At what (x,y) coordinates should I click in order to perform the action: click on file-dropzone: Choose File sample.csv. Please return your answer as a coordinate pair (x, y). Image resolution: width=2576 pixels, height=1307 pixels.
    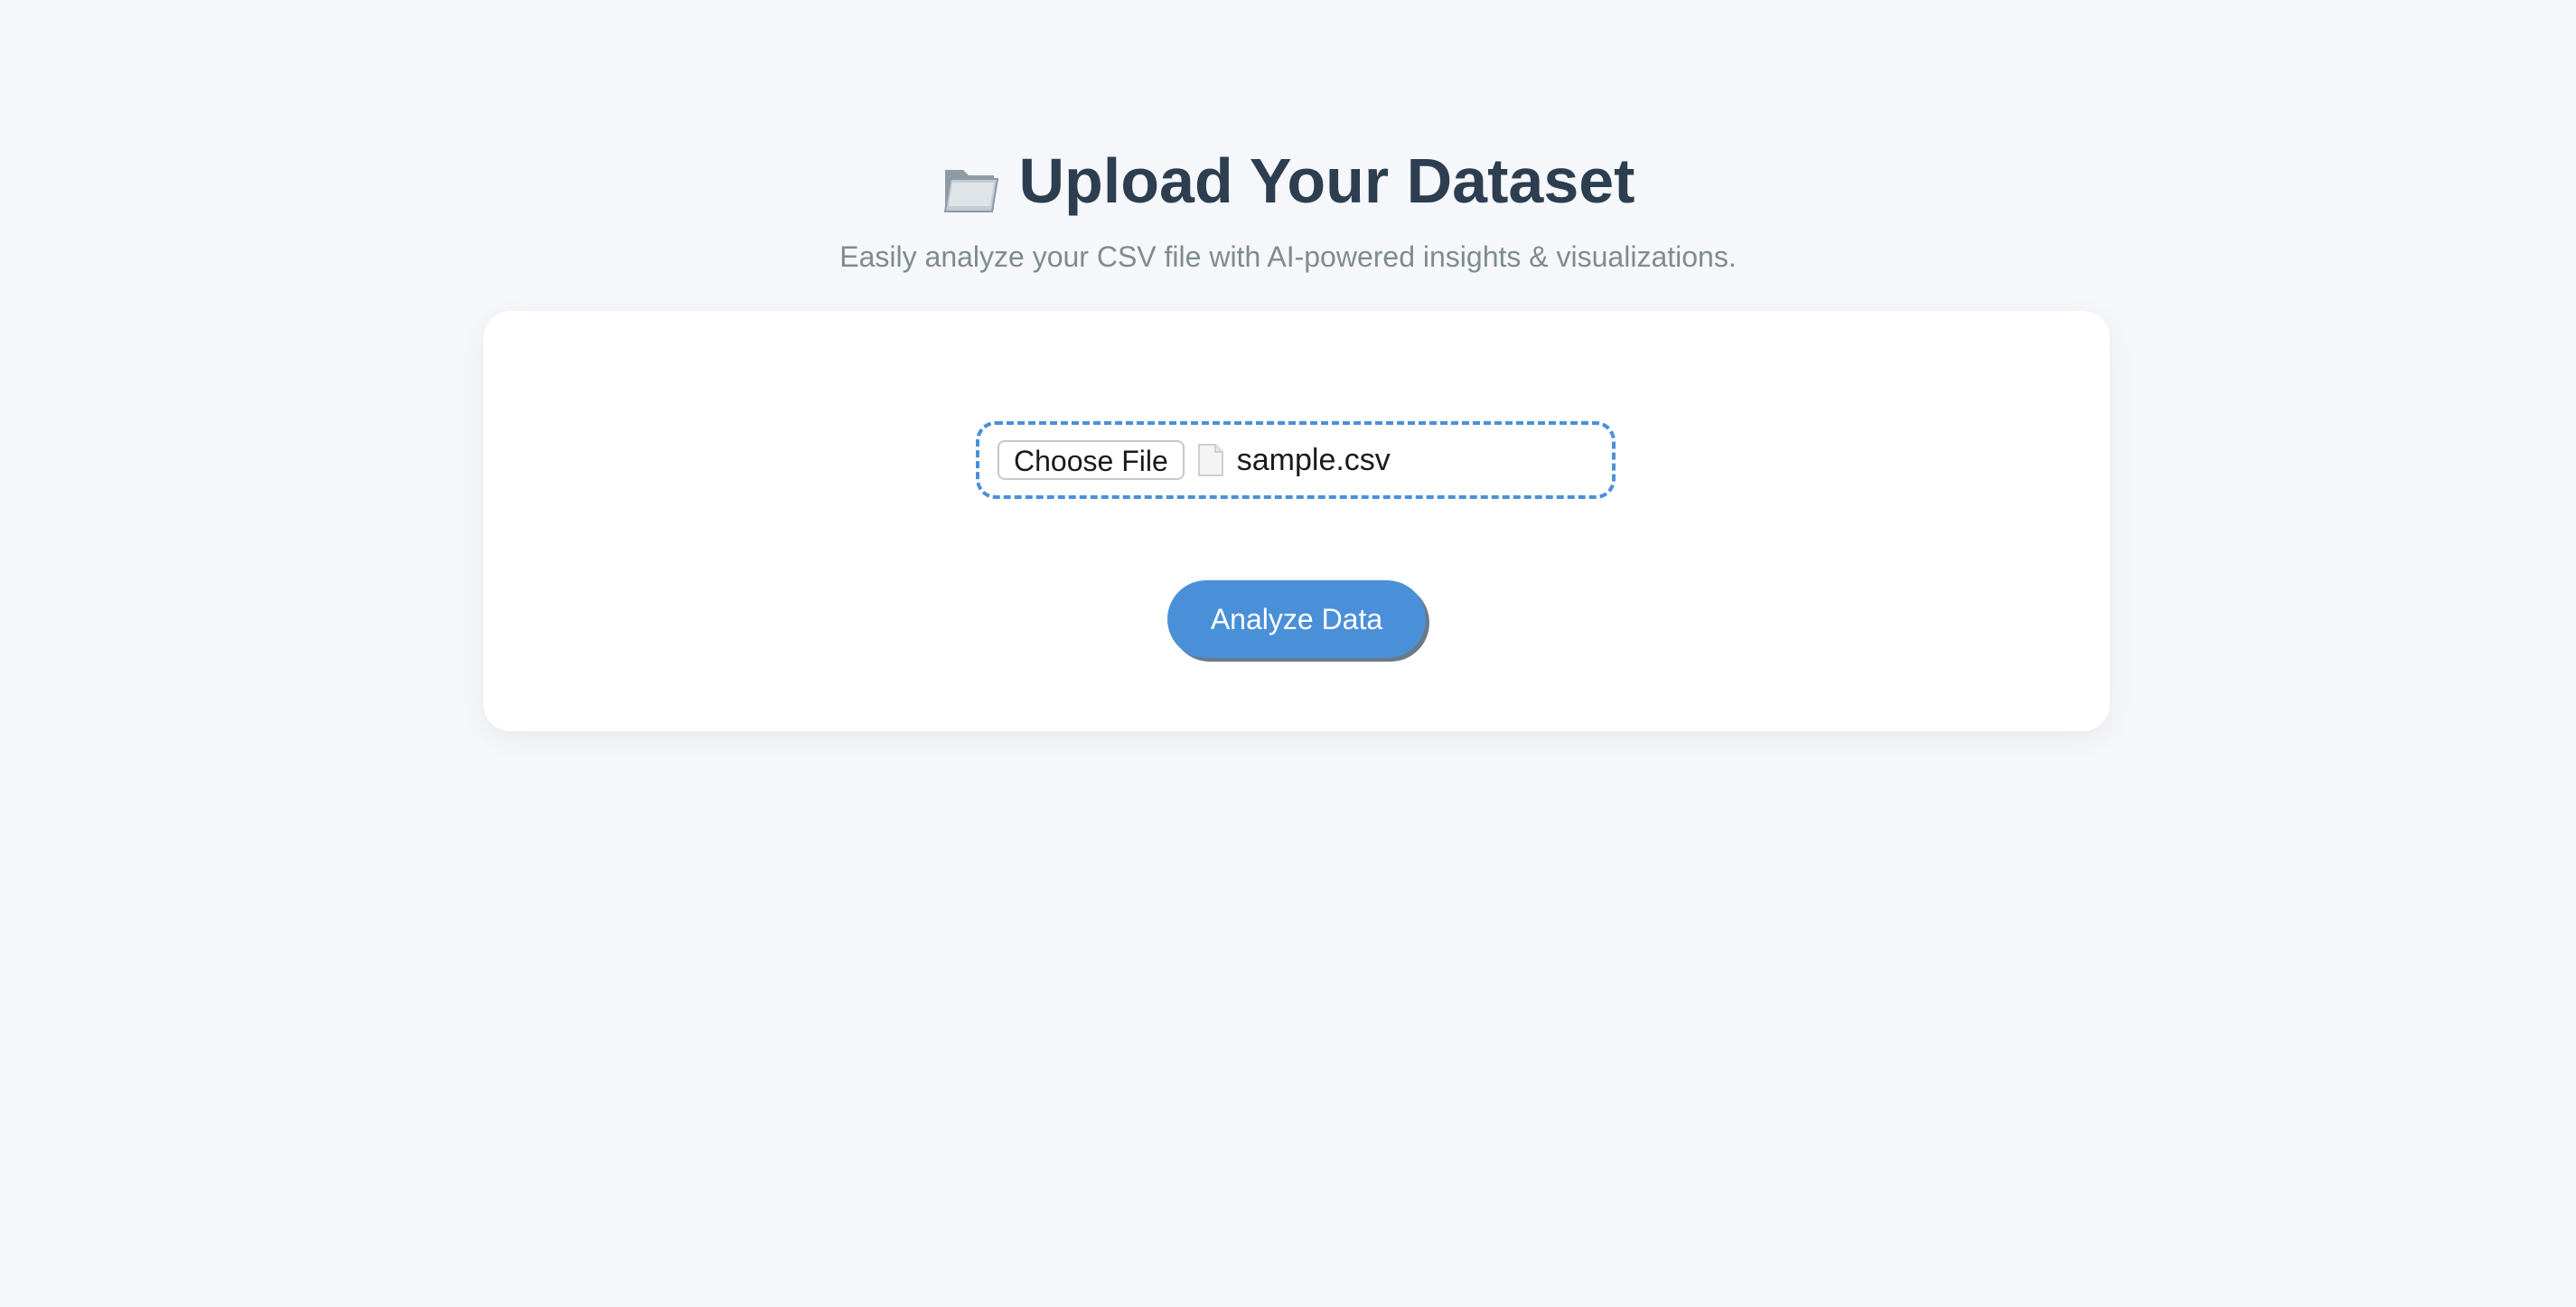
    Looking at the image, I should click on (1296, 460).